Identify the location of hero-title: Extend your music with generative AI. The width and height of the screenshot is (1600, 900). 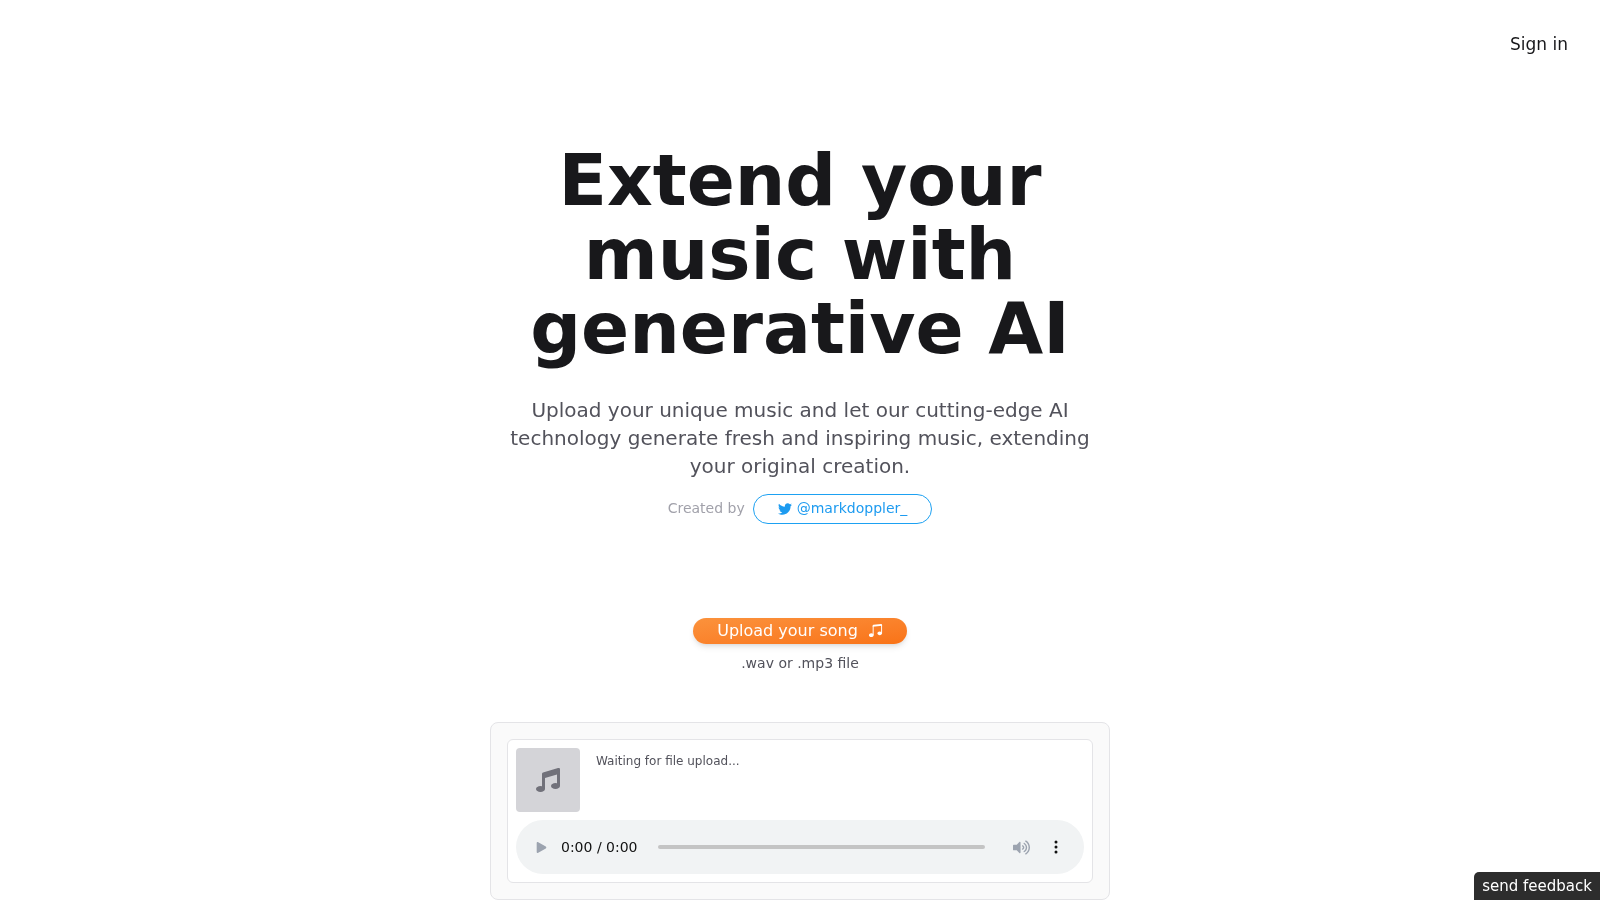
(800, 257).